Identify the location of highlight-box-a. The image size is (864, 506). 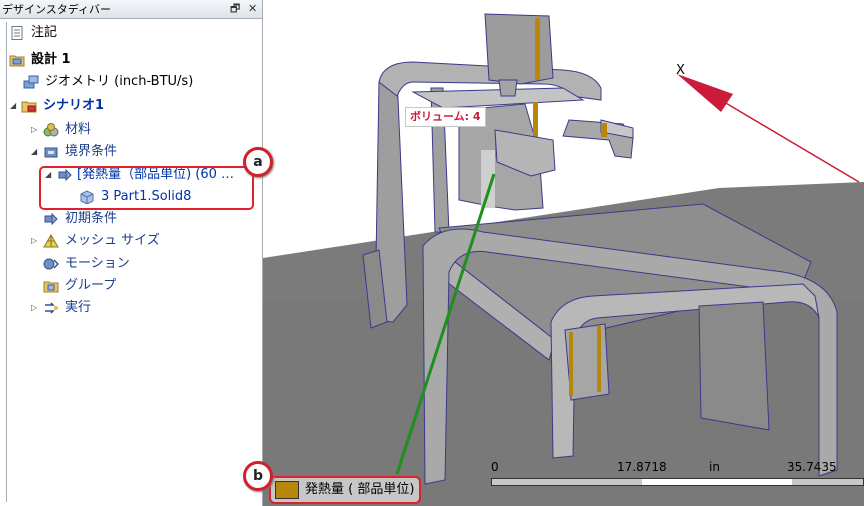
(146, 188).